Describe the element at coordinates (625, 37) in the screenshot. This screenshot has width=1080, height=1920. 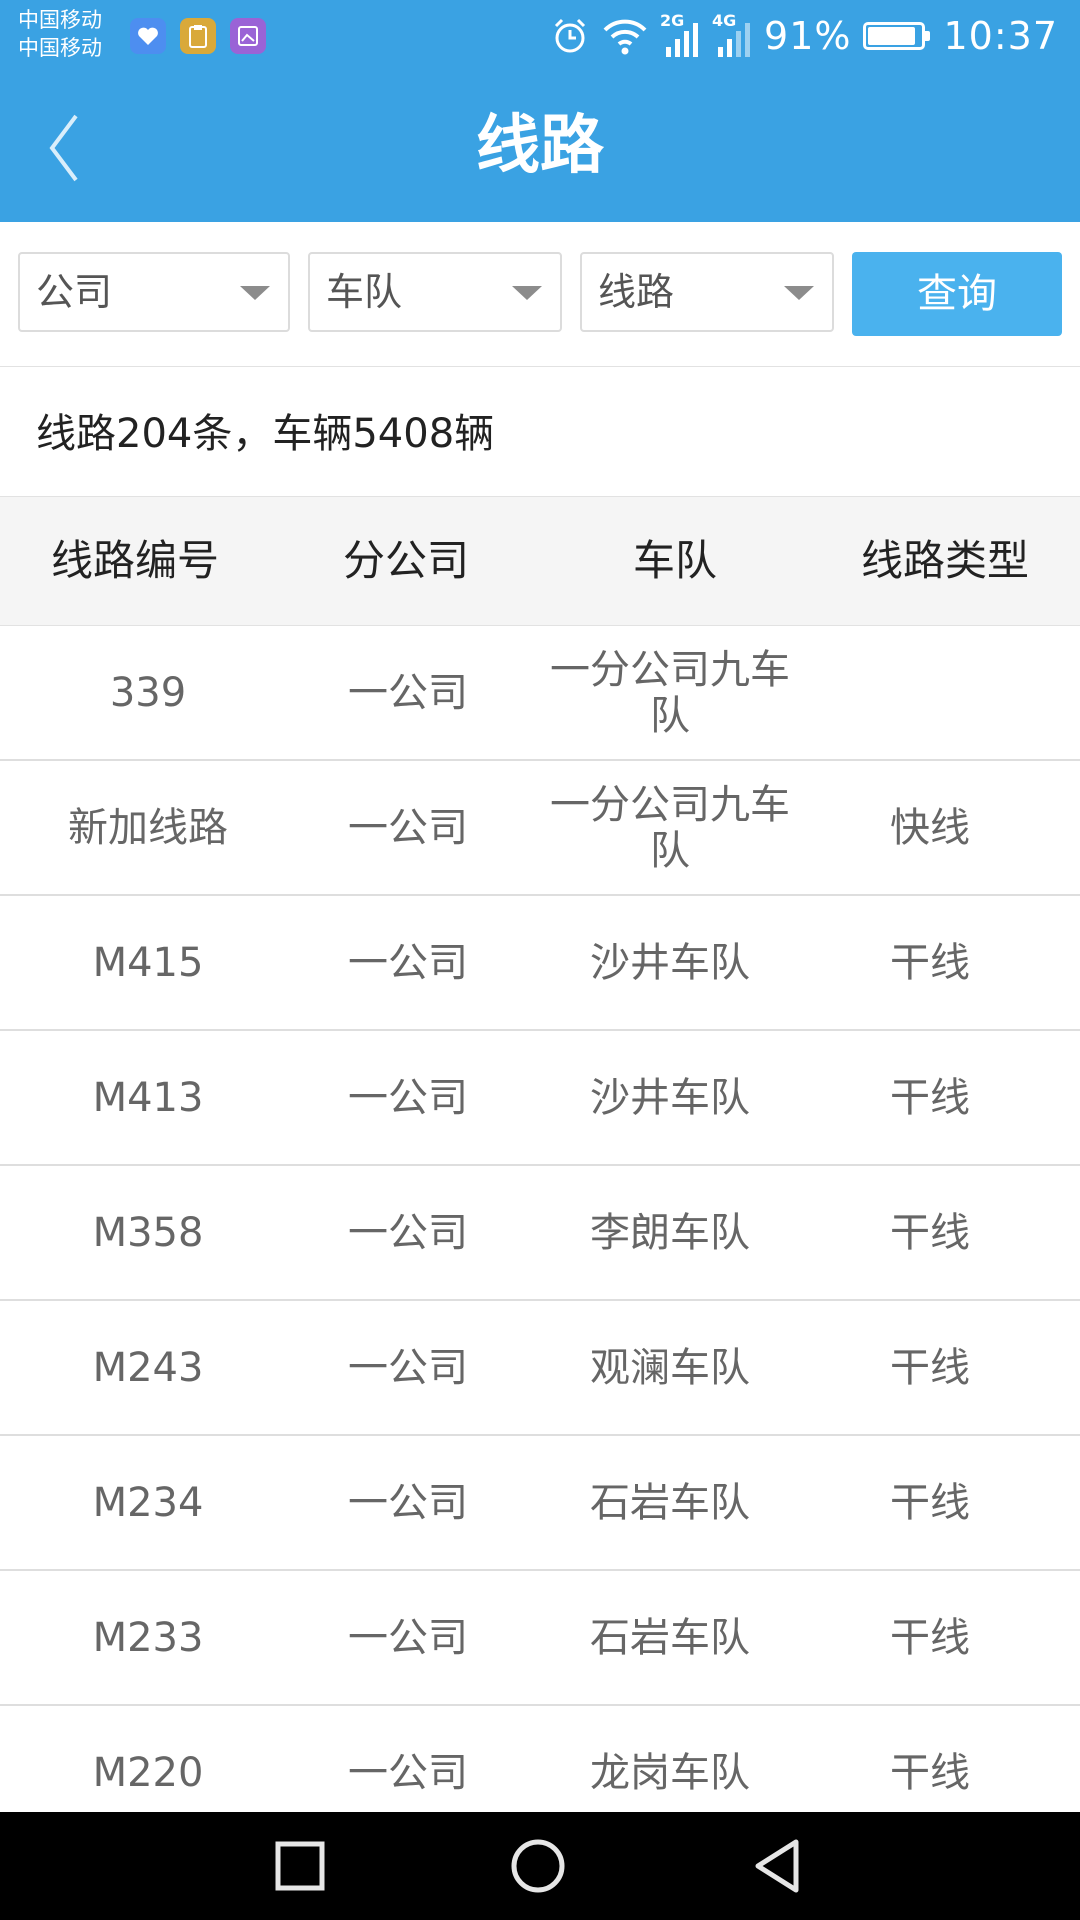
I see `wifi-icon` at that location.